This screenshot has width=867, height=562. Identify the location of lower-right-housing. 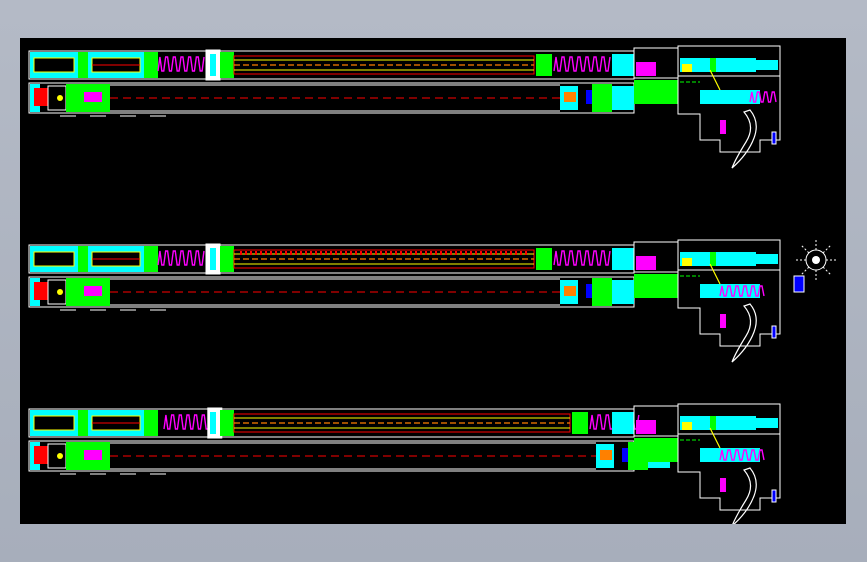
(602, 98).